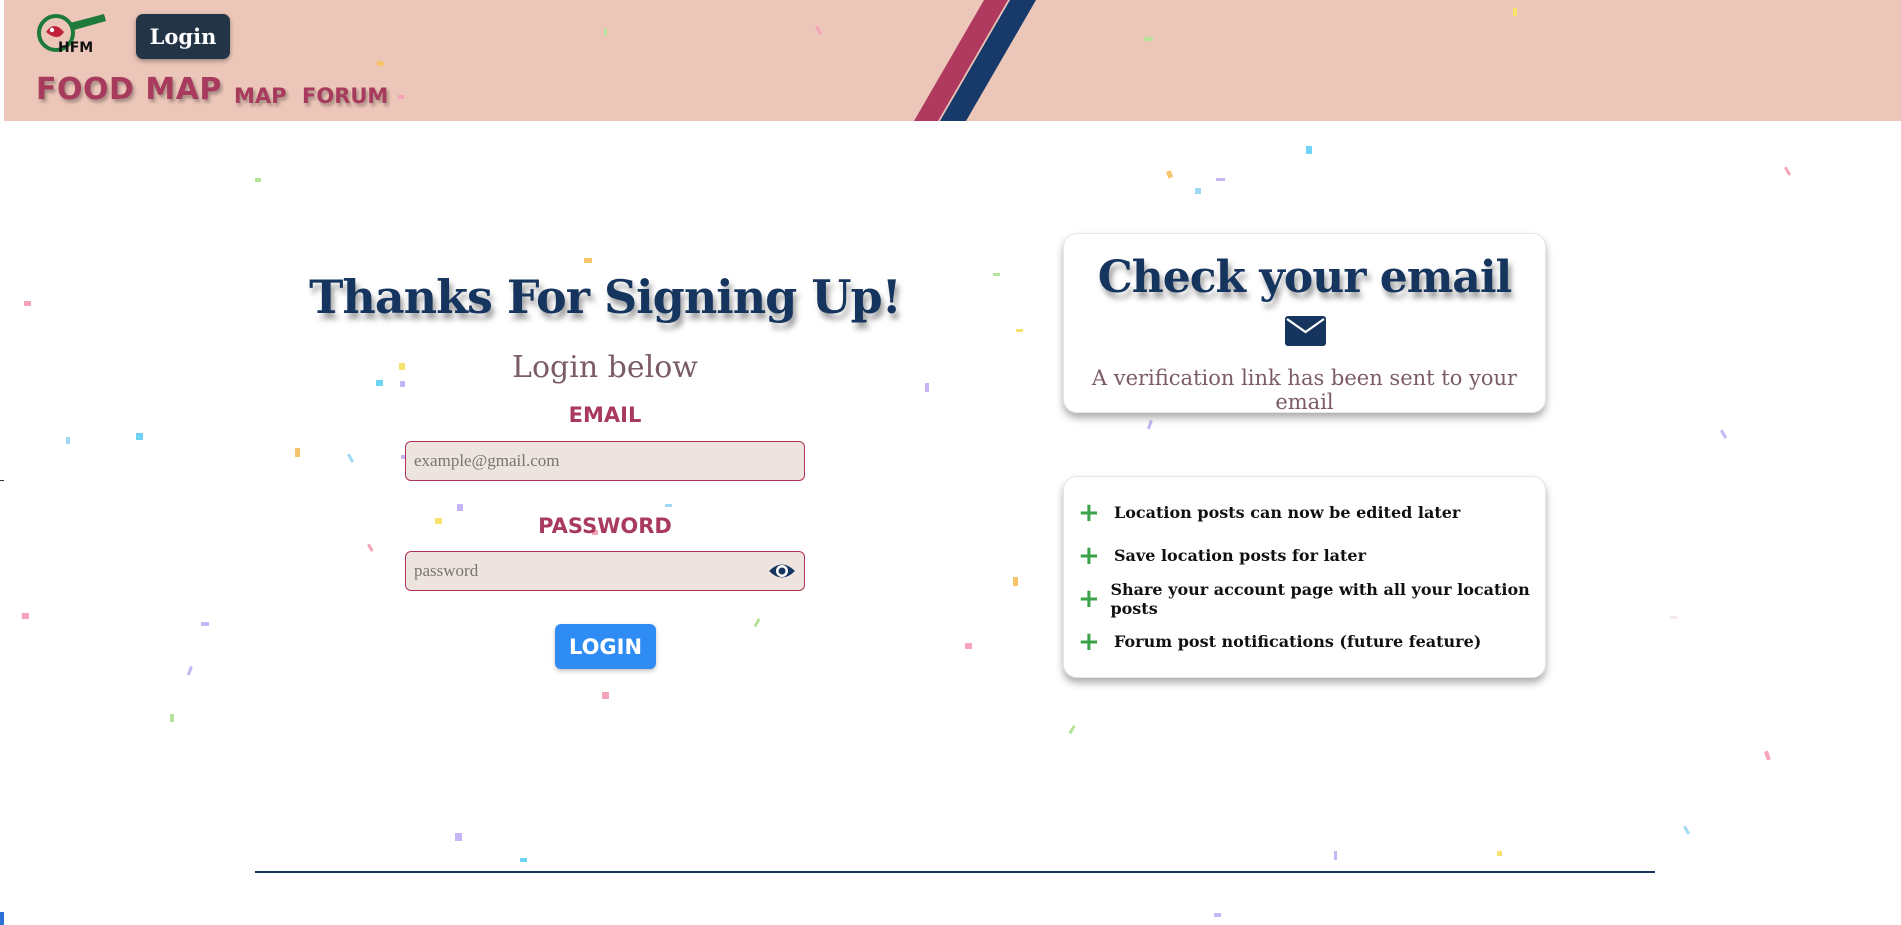  I want to click on header-stripes, so click(975, 60).